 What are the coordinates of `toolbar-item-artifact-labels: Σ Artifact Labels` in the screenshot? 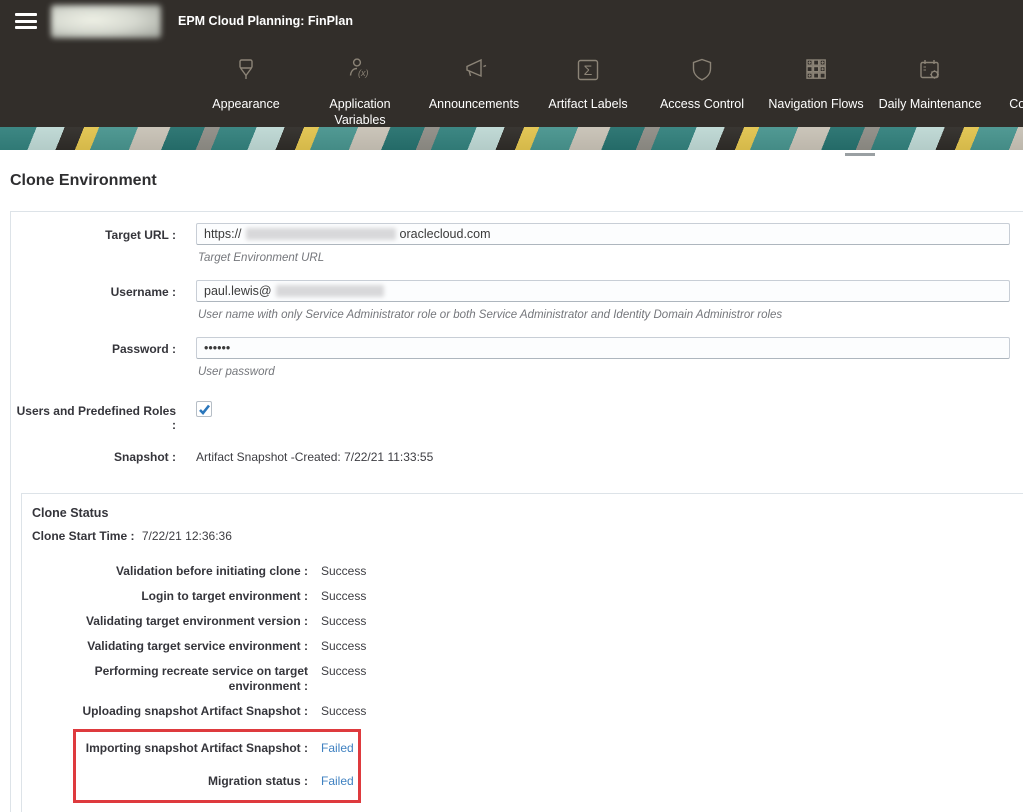 It's located at (588, 91).